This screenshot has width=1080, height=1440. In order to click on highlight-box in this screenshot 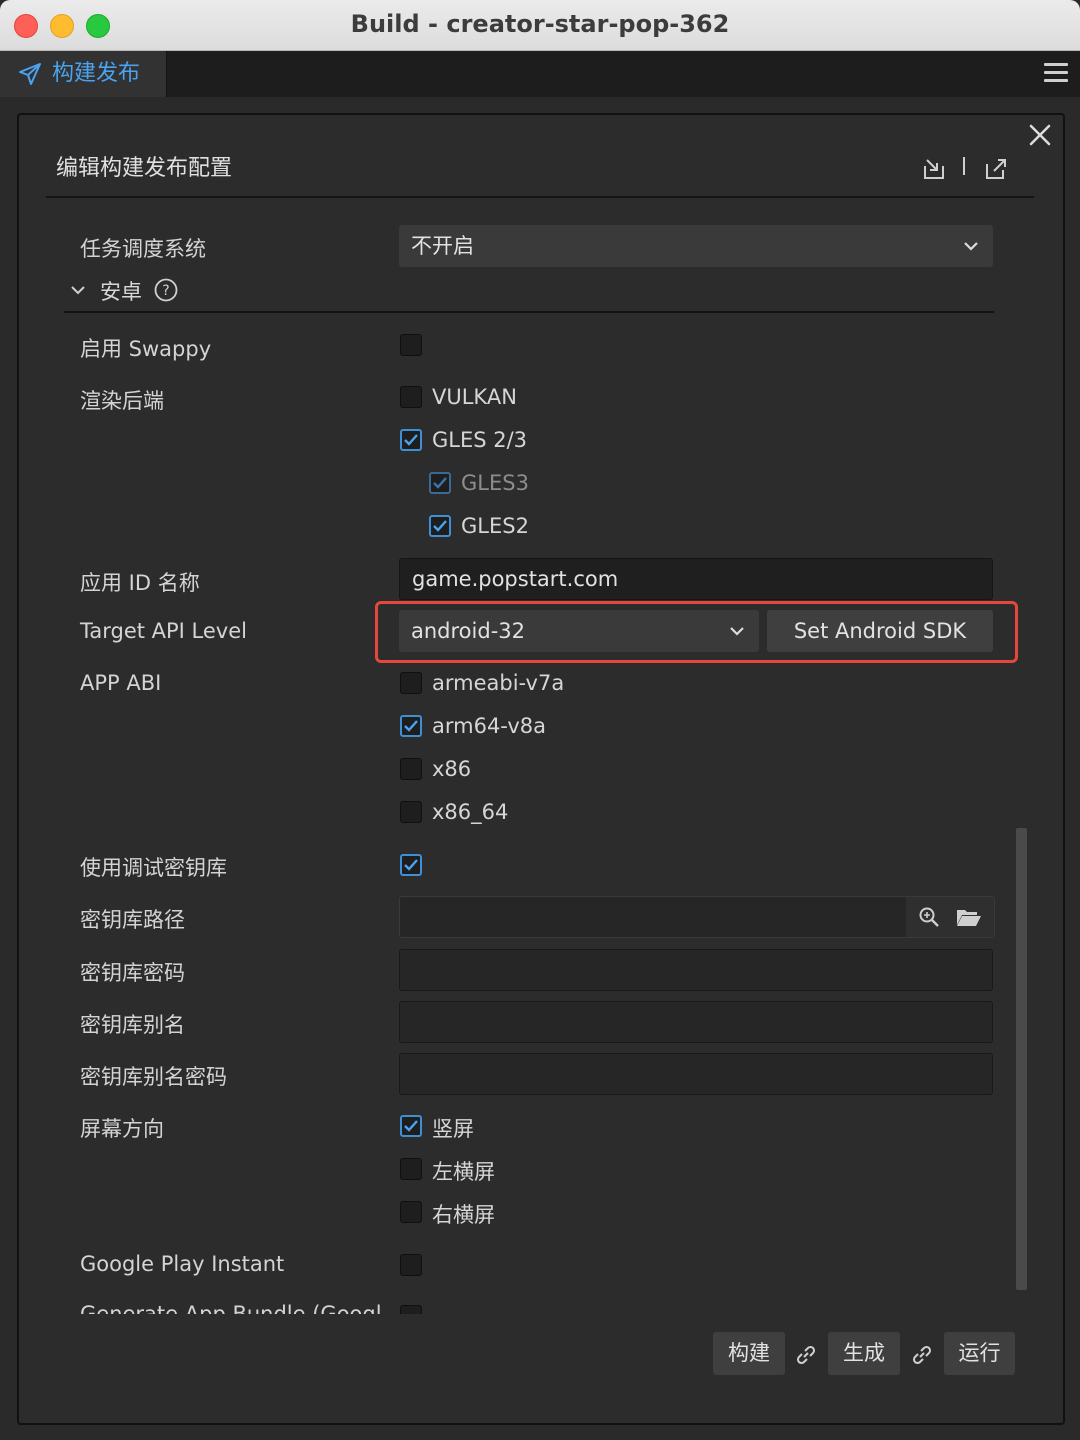, I will do `click(696, 632)`.